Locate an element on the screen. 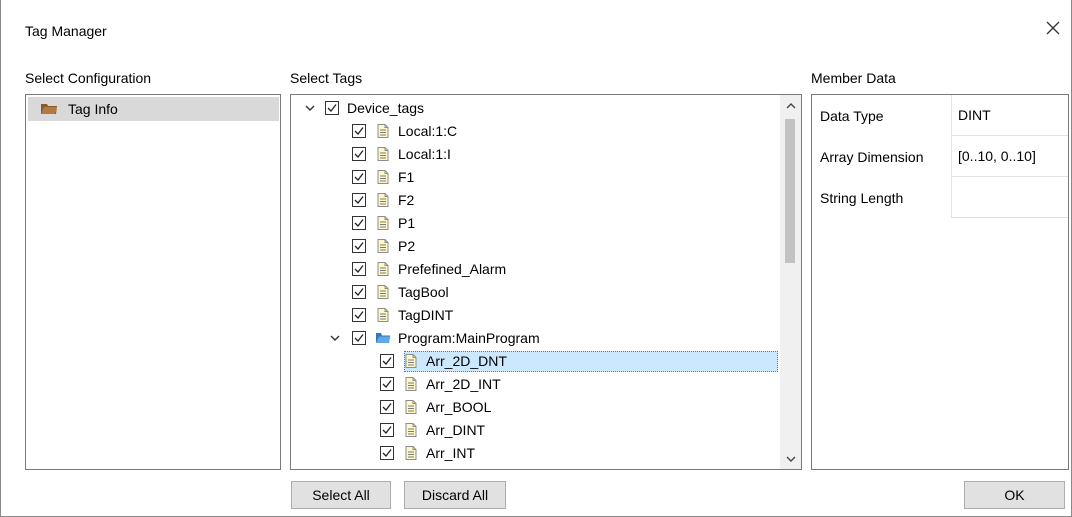 This screenshot has width=1072, height=517. prop-row-string-length: String Length is located at coordinates (940, 197).